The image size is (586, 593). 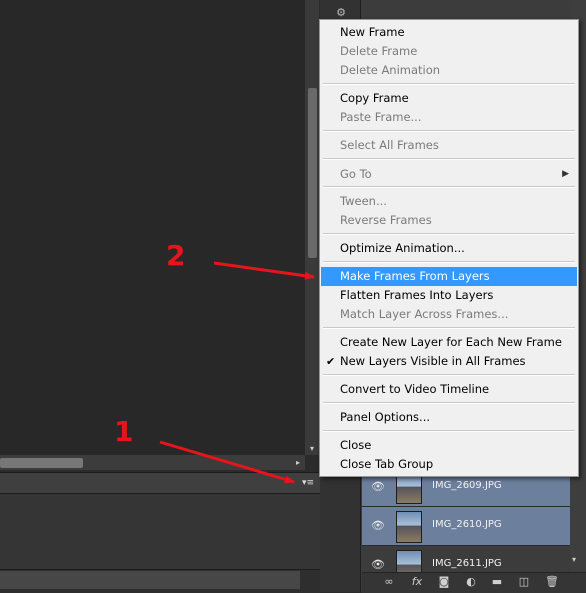 I want to click on annotation-number-2: 2, so click(x=176, y=255).